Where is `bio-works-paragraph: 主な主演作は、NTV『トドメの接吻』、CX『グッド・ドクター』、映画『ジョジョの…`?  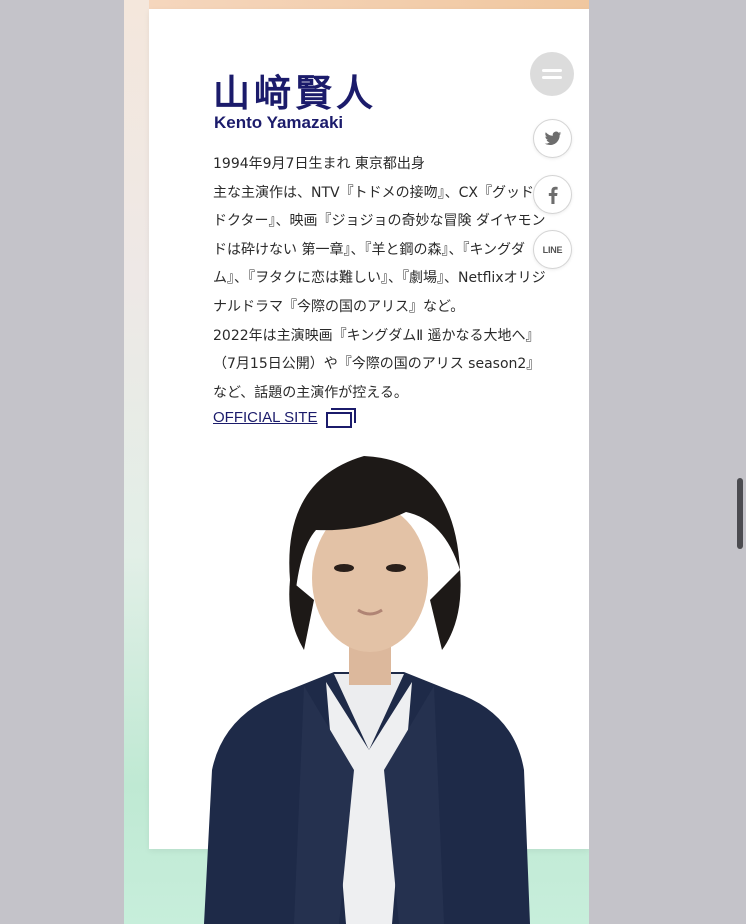
bio-works-paragraph: 主な主演作は、NTV『トドメの接吻』、CX『グッド・ドクター』、映画『ジョジョの… is located at coordinates (380, 249).